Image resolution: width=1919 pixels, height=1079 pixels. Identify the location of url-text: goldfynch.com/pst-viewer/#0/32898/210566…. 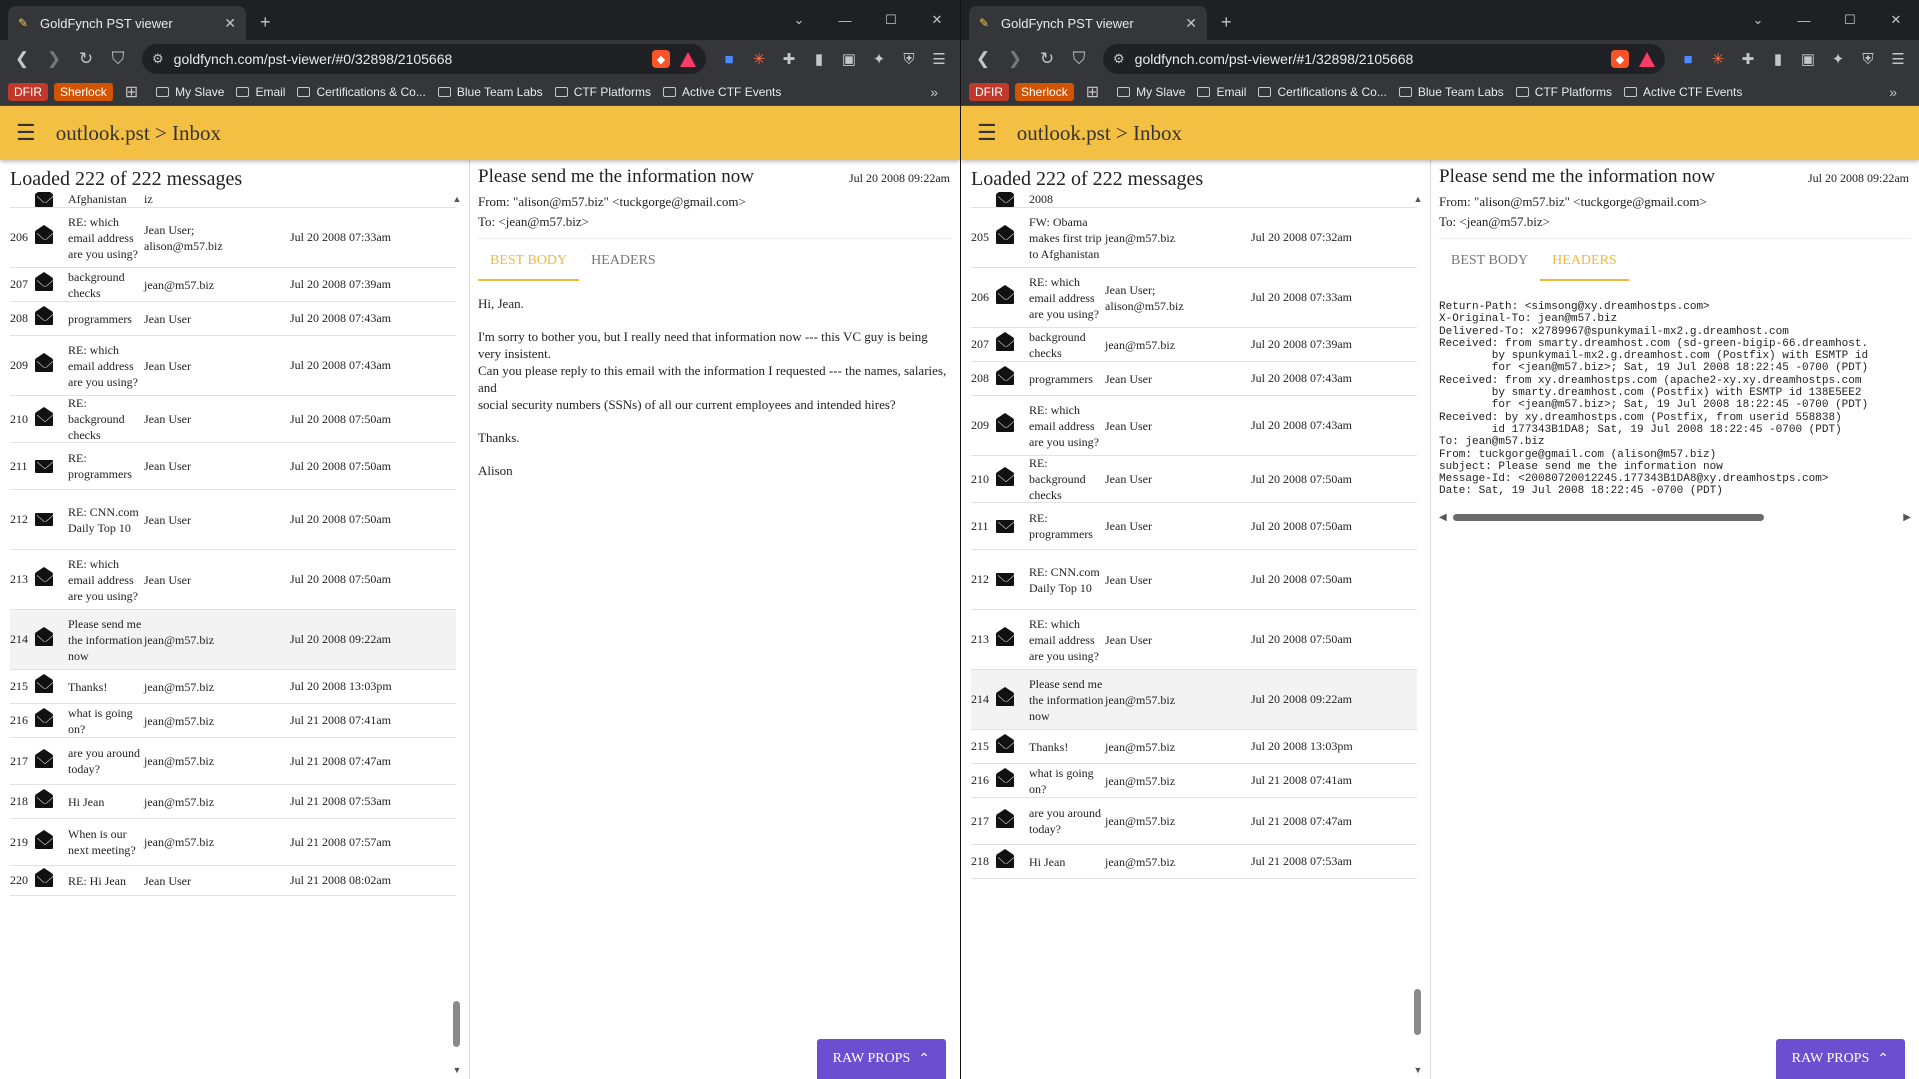
(408, 59).